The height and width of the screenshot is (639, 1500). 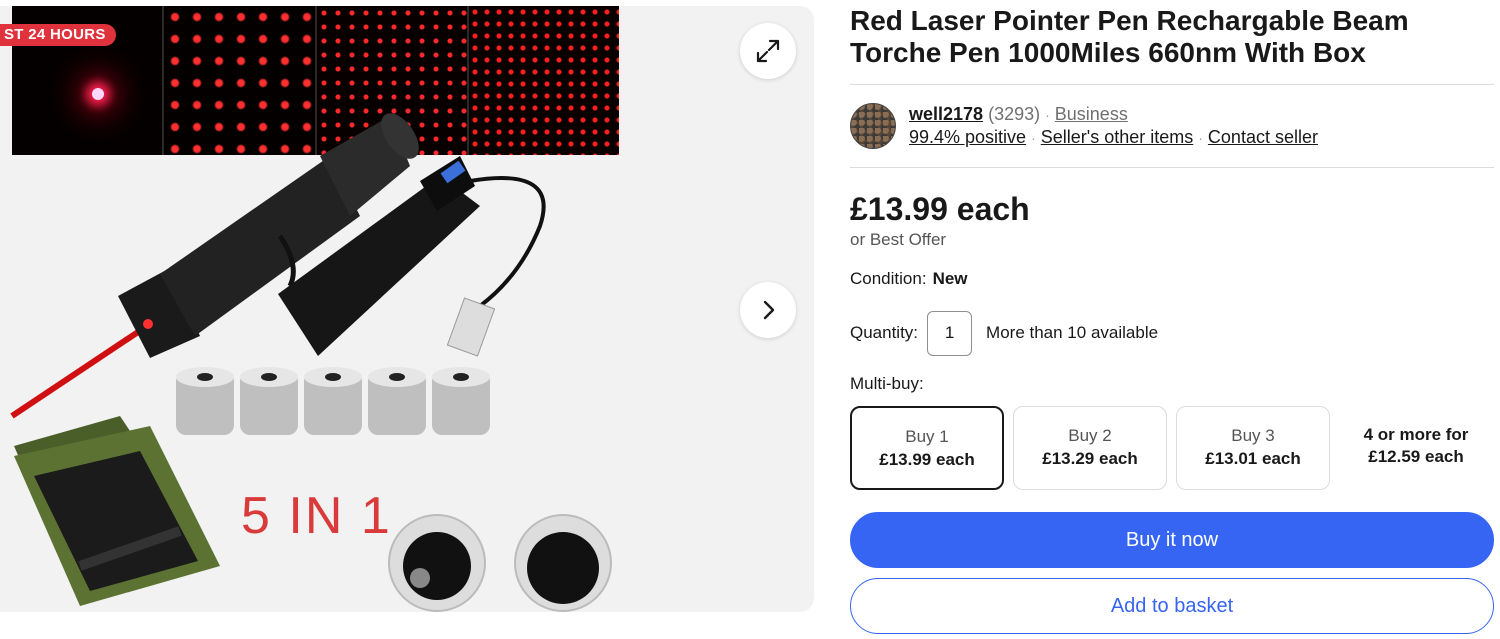 I want to click on multibuy-price: £13.99 each, so click(x=927, y=459).